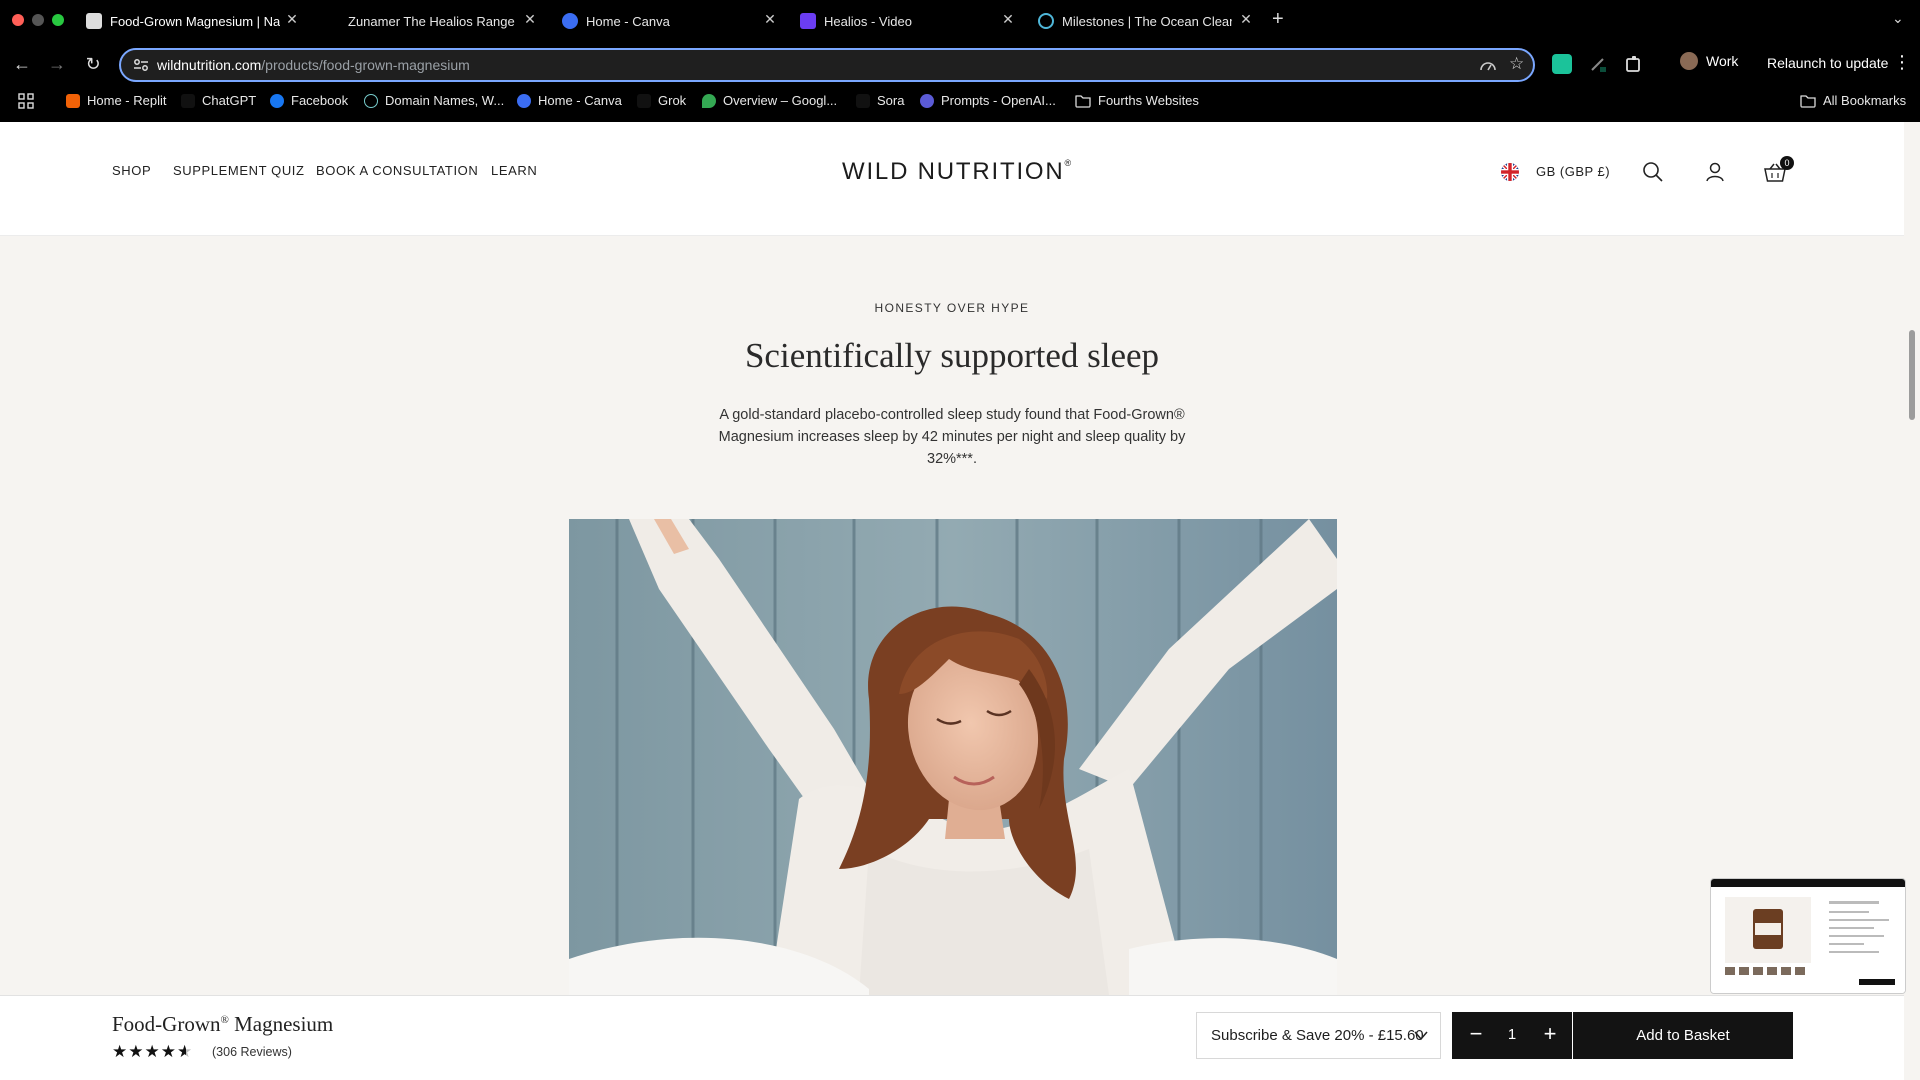  What do you see at coordinates (524, 100) in the screenshot?
I see `canva-icon` at bounding box center [524, 100].